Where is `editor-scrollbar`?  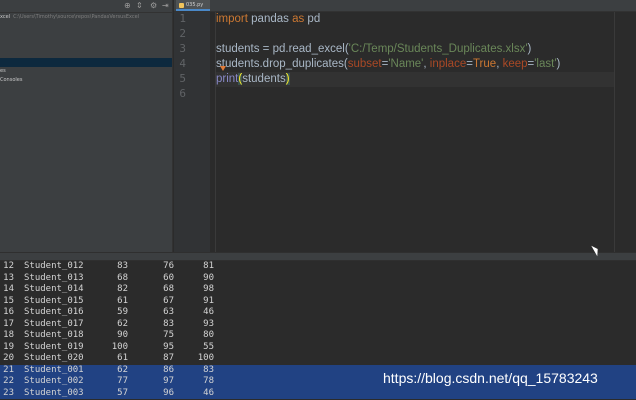 editor-scrollbar is located at coordinates (630, 133).